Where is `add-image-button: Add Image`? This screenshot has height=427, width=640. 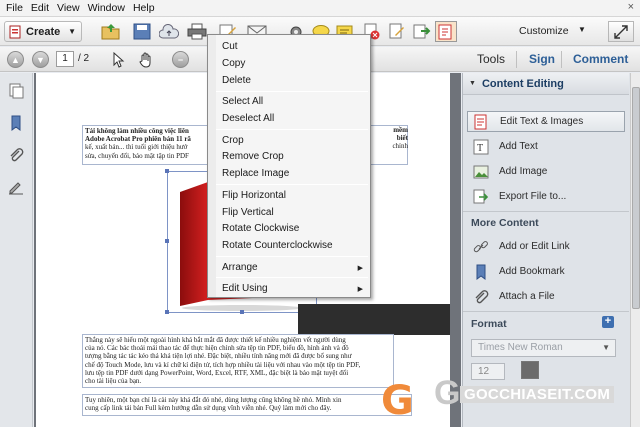
add-image-button: Add Image is located at coordinates (546, 171).